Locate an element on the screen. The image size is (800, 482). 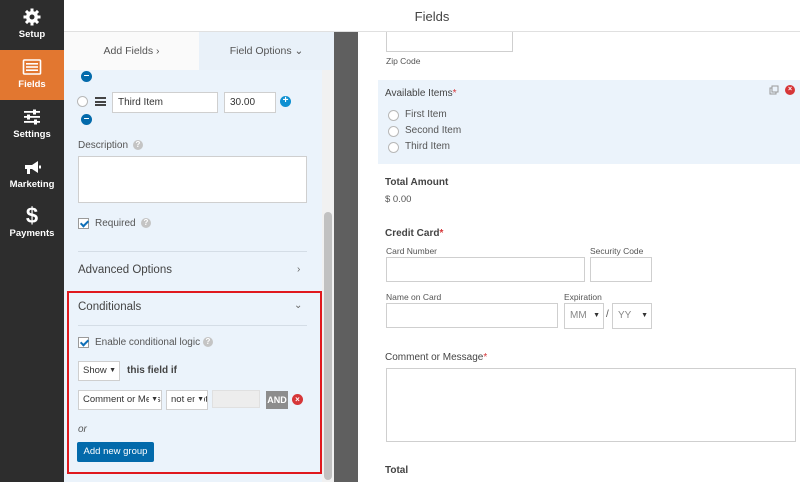
panel-scrollbar is located at coordinates (328, 276).